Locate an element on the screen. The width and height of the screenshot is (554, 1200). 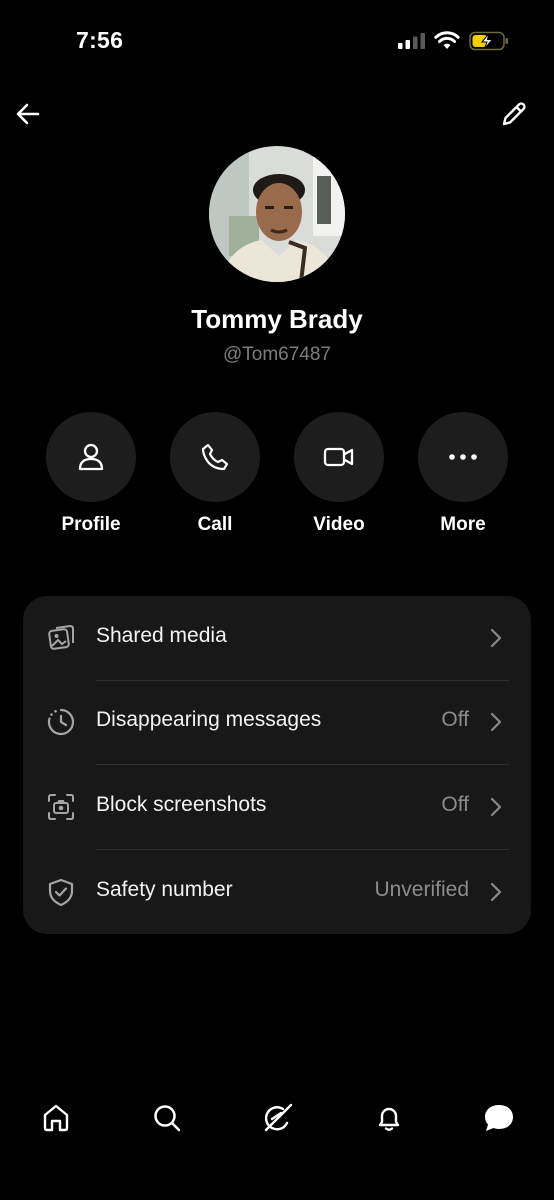
avatar-photo is located at coordinates (277, 214).